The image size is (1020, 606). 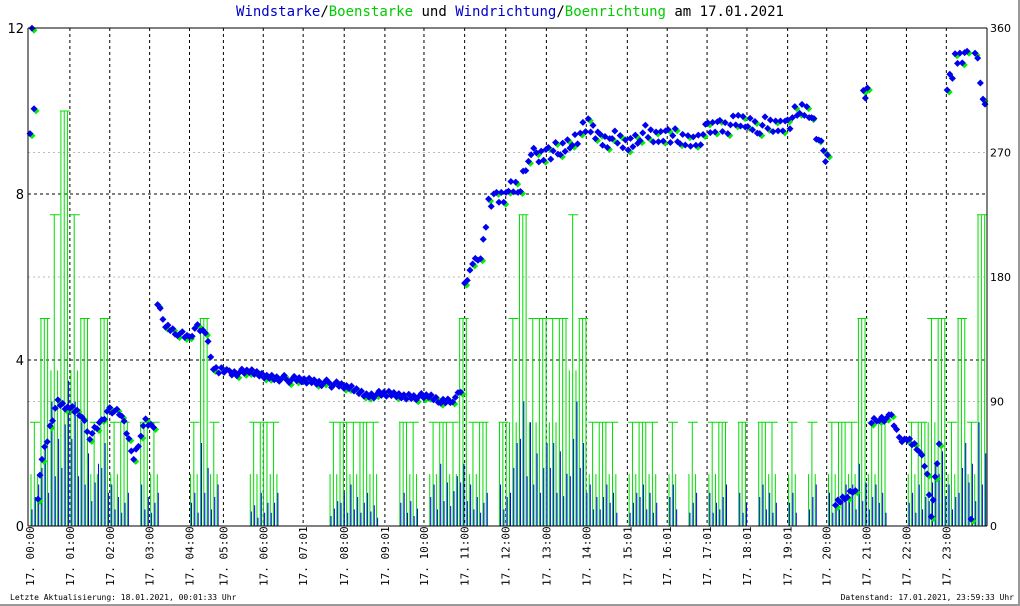 I want to click on y-right-tick-label: 0, so click(x=993, y=526).